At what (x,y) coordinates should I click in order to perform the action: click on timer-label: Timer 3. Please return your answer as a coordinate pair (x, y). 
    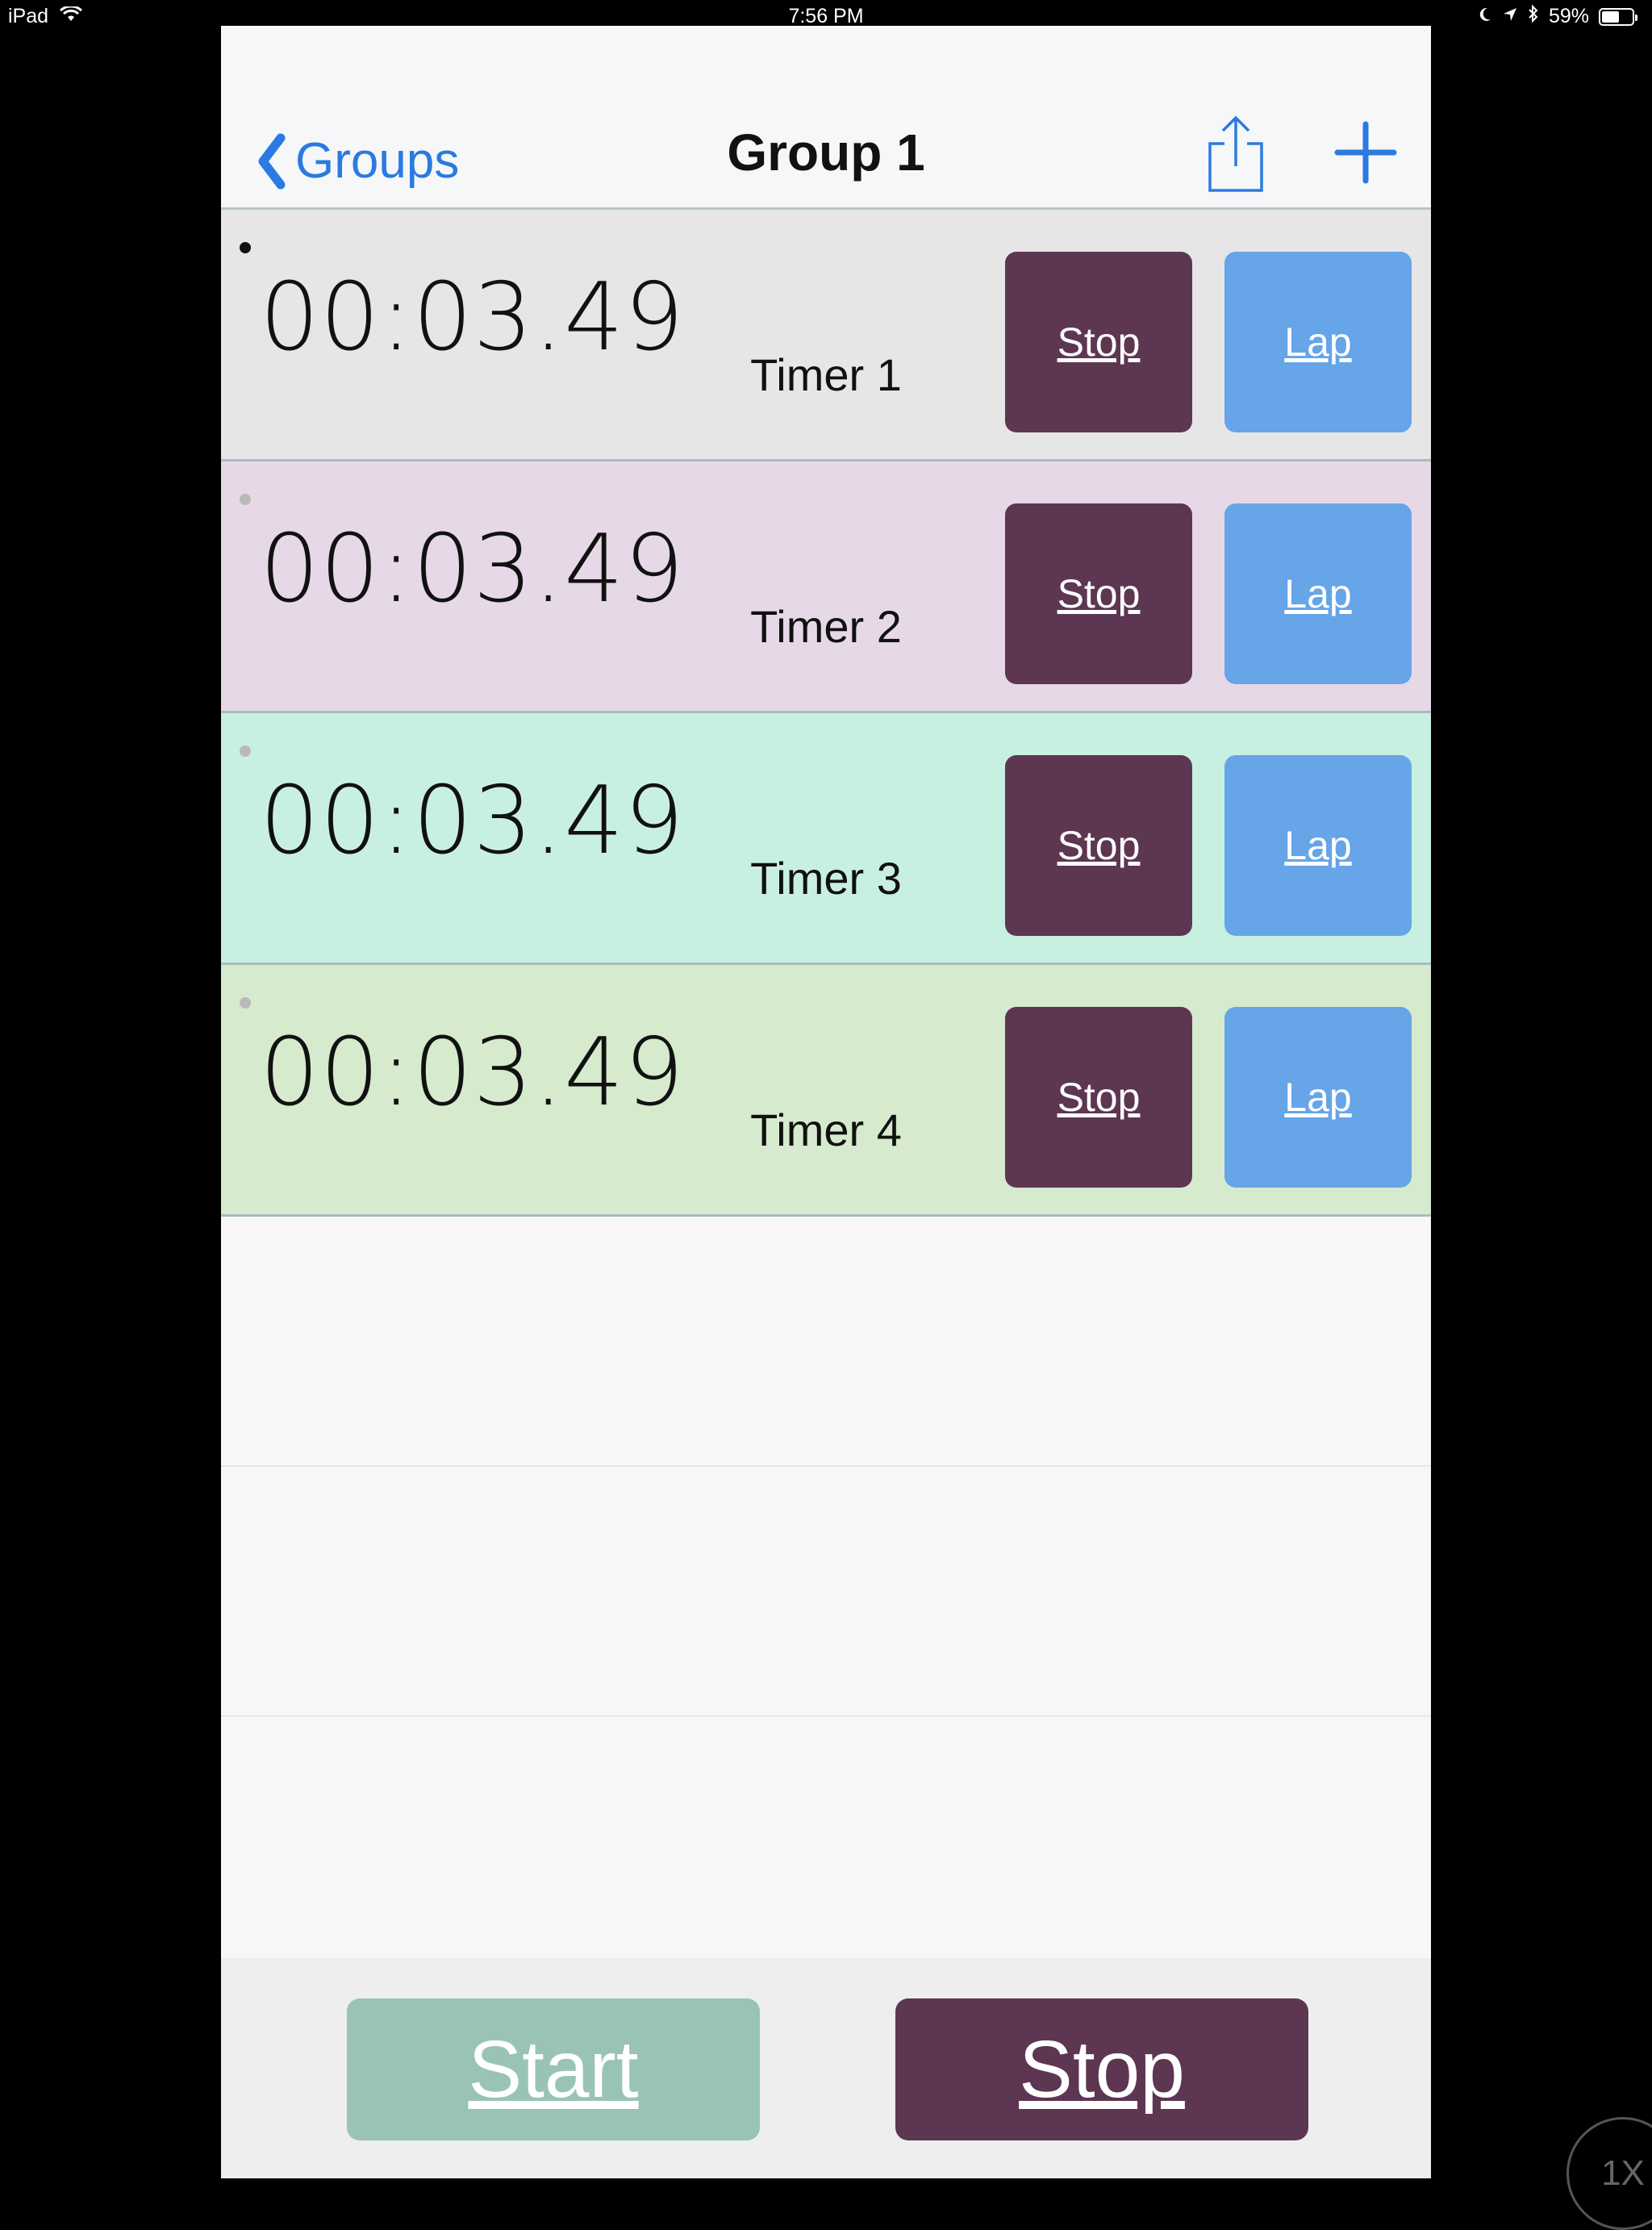
    Looking at the image, I should click on (826, 878).